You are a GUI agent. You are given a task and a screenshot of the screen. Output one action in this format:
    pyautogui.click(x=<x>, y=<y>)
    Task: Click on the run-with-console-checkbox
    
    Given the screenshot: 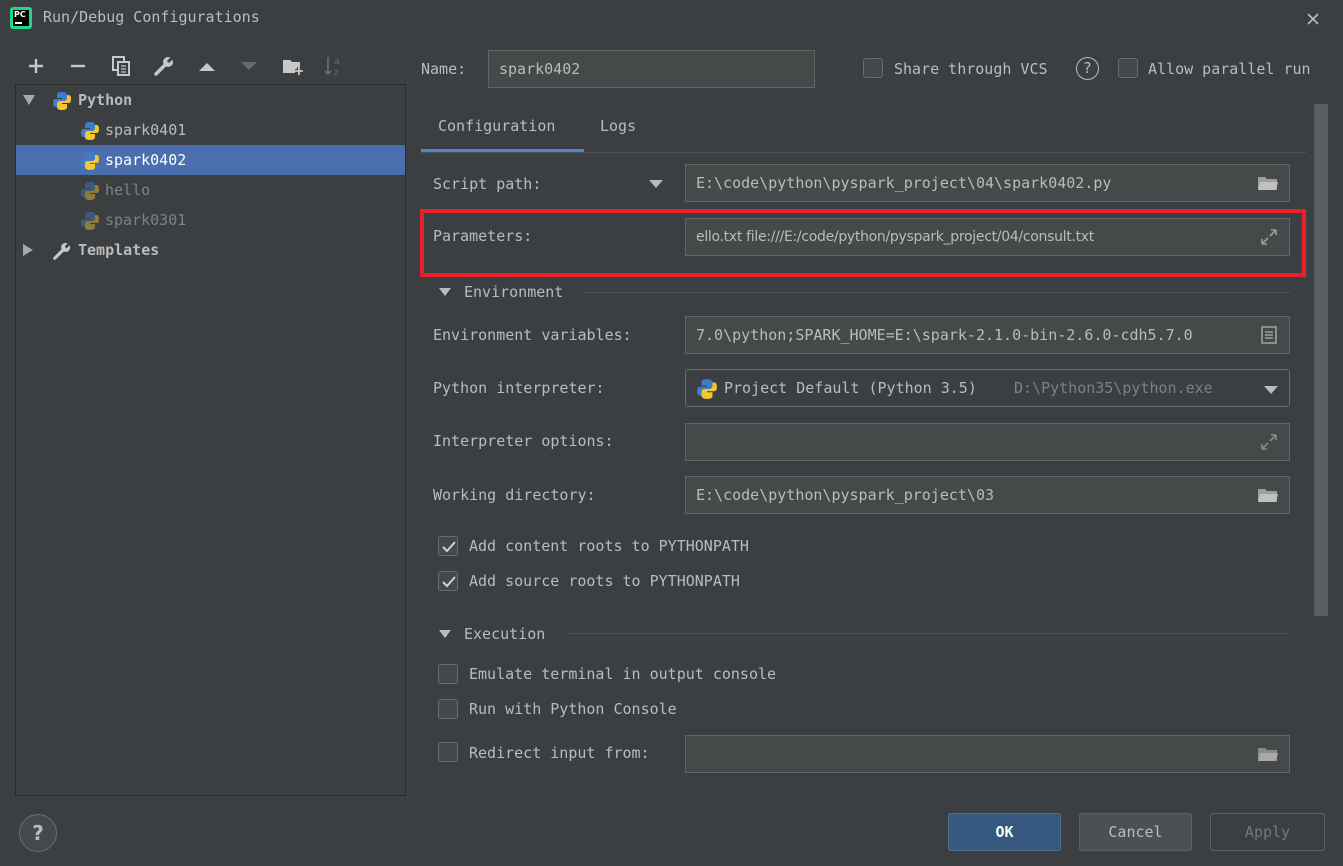 What is the action you would take?
    pyautogui.click(x=448, y=709)
    